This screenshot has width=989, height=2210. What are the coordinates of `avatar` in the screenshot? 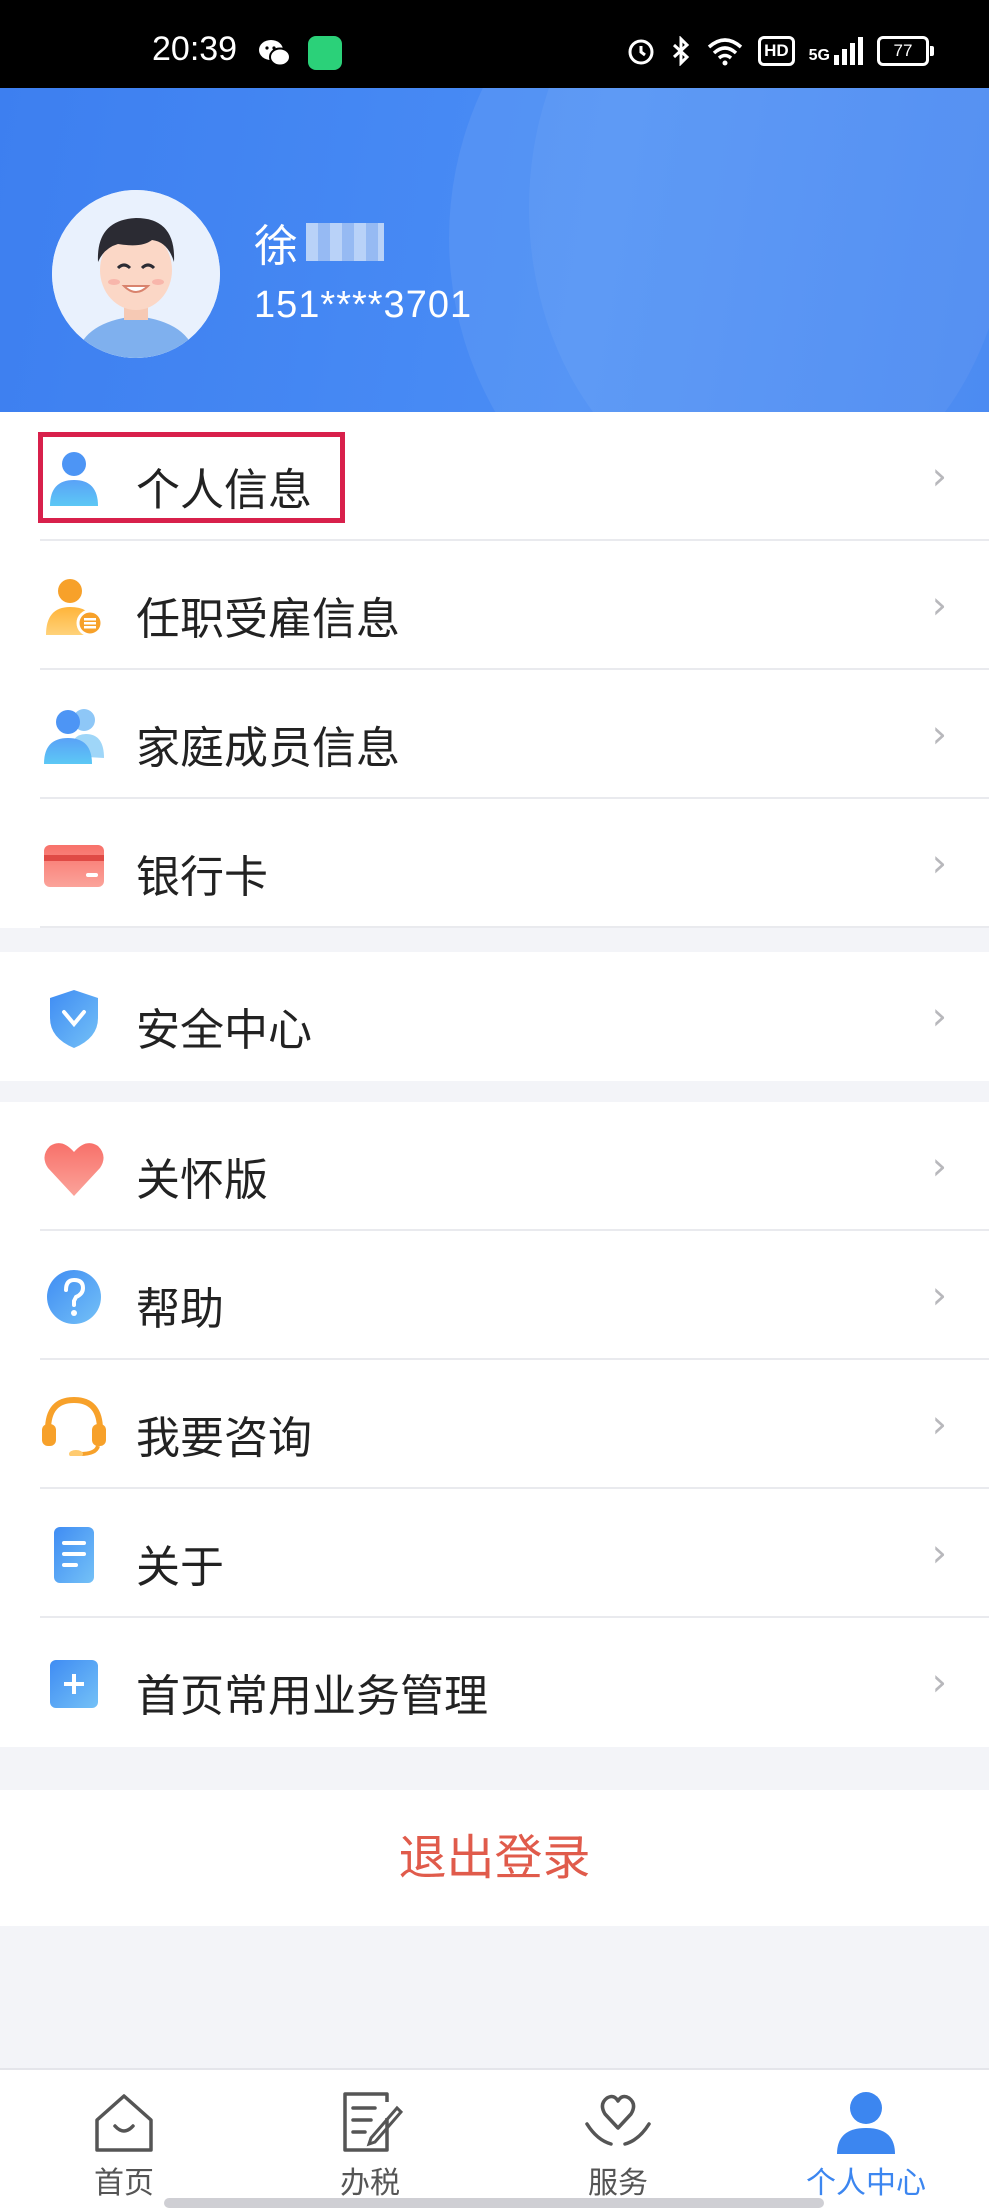 It's located at (136, 274).